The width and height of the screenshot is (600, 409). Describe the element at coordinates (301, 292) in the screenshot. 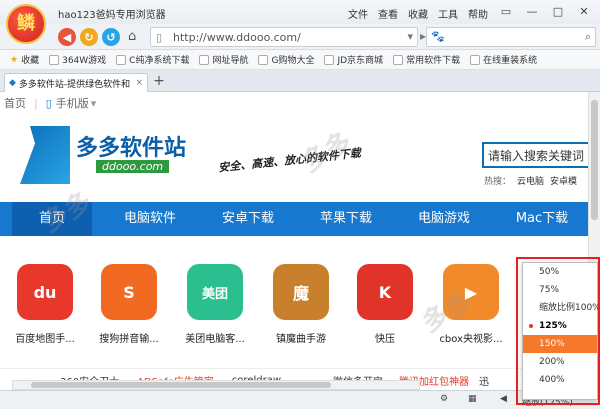

I see `game-icon: 魔` at that location.